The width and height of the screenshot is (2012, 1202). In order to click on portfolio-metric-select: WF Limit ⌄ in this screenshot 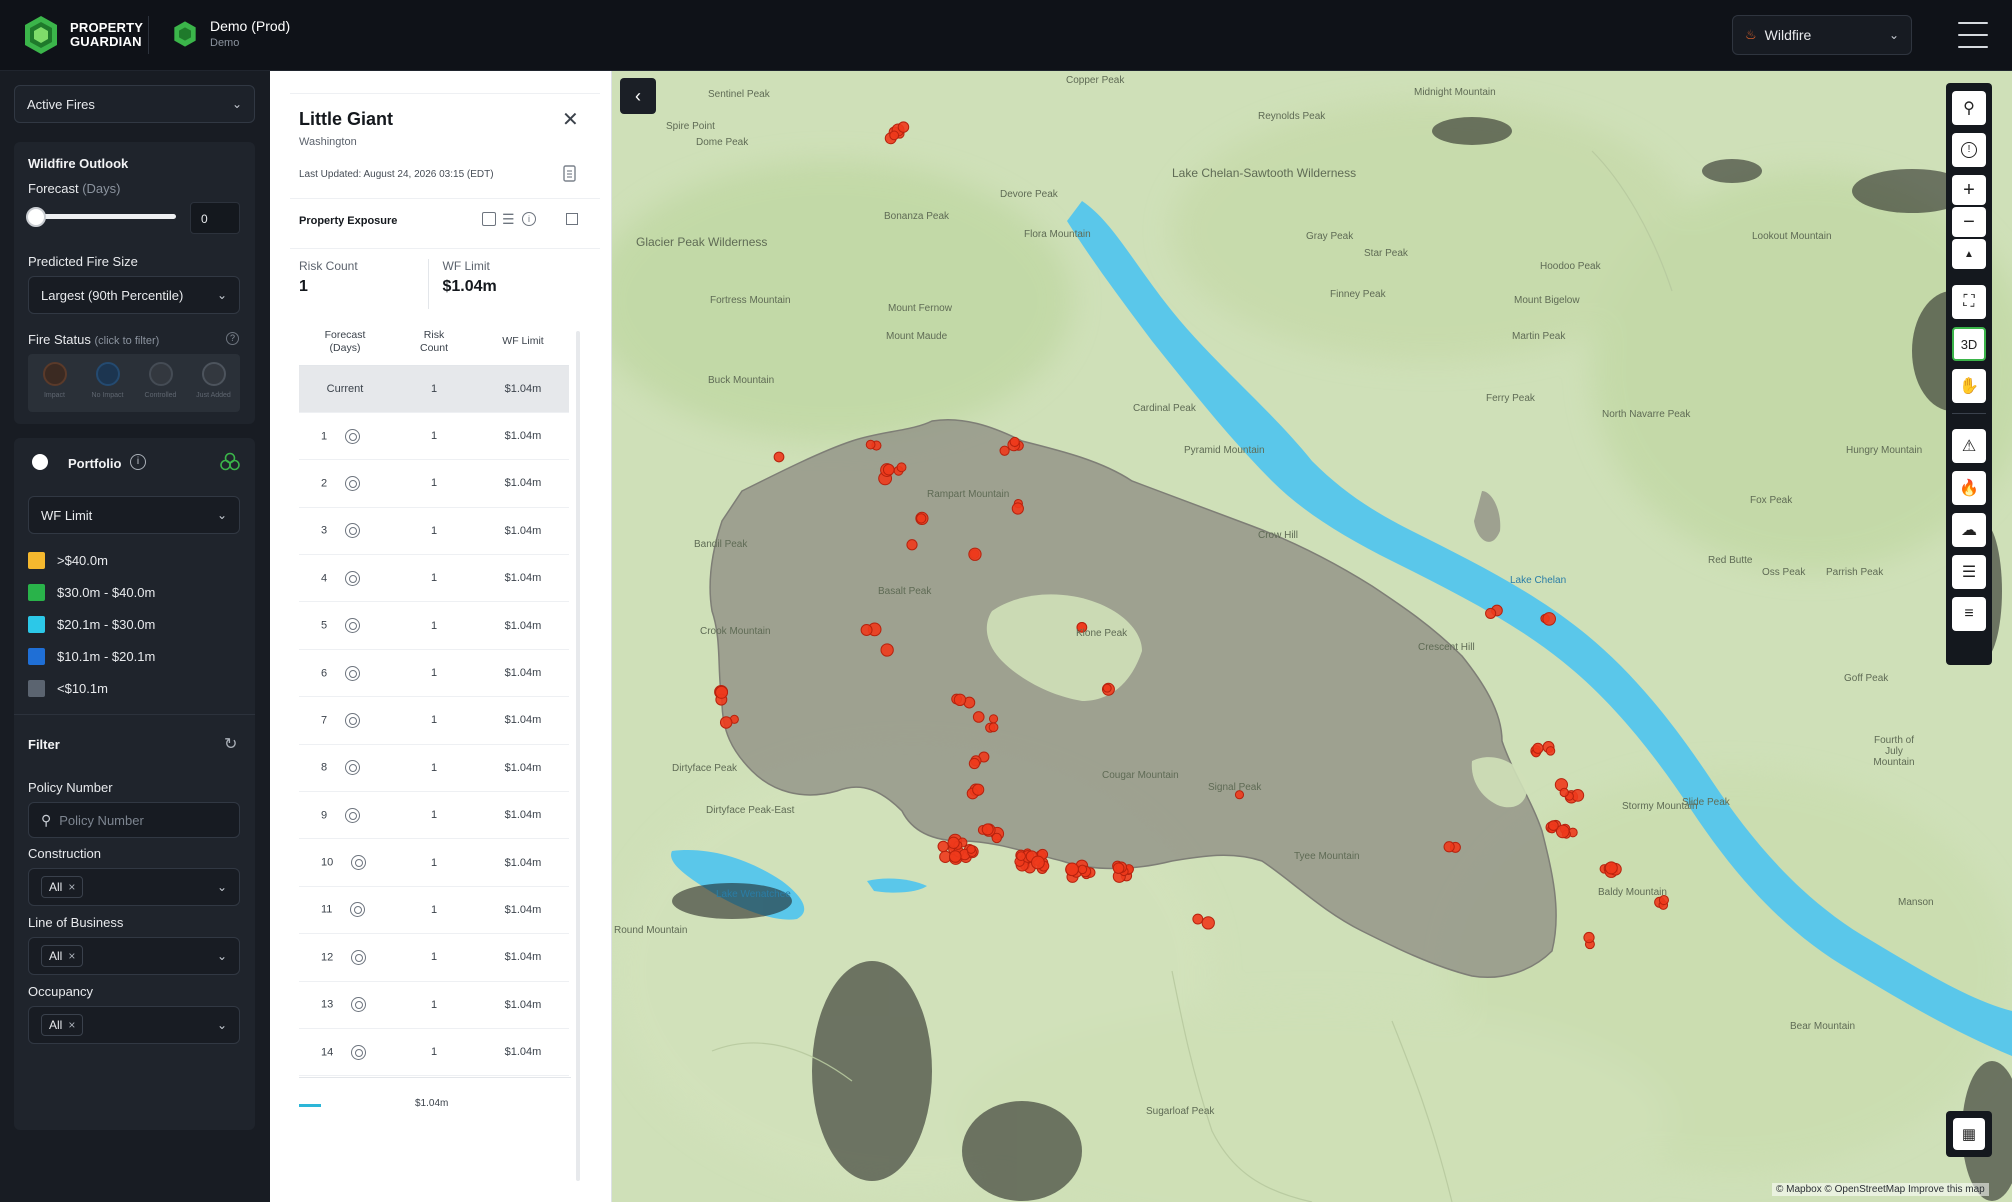, I will do `click(134, 515)`.